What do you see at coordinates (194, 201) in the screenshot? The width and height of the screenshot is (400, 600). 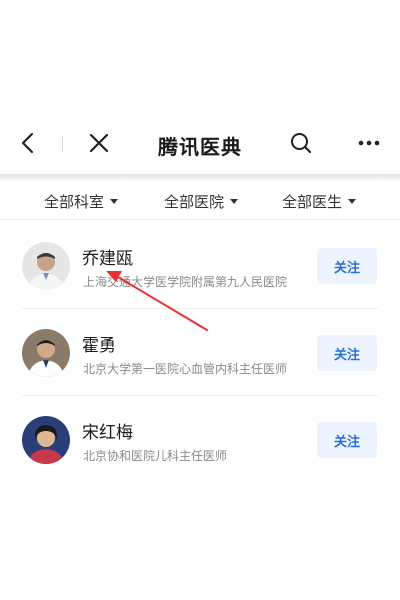 I see `filter-label: 全部医院` at bounding box center [194, 201].